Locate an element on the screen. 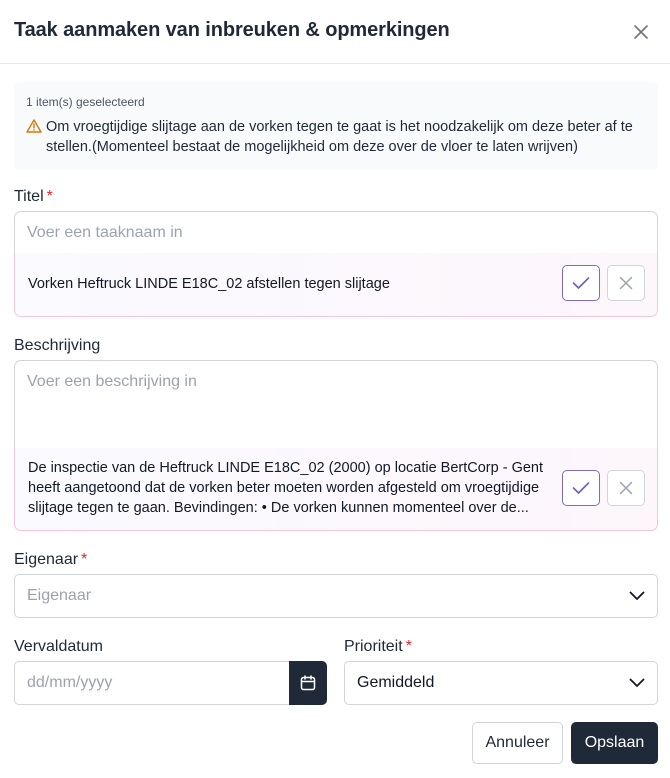 This screenshot has height=778, width=670. priority-label-text: Prioriteit is located at coordinates (373, 646).